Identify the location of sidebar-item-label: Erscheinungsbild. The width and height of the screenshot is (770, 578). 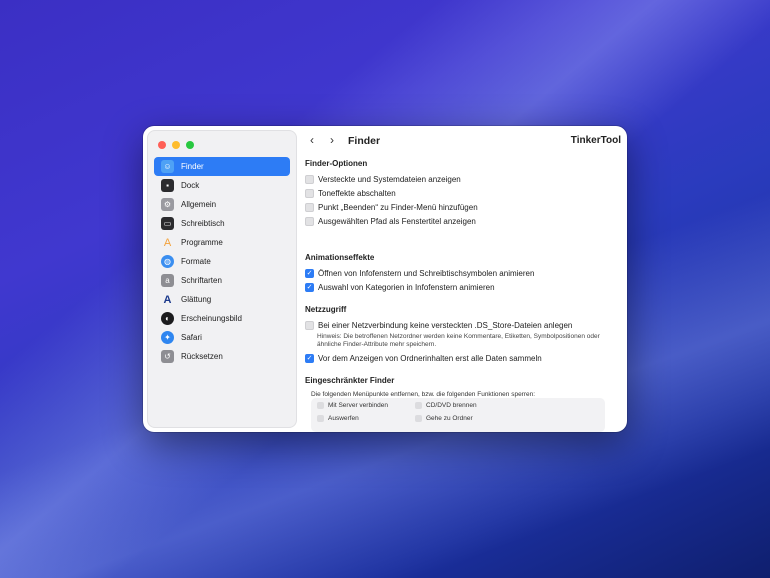
(211, 318).